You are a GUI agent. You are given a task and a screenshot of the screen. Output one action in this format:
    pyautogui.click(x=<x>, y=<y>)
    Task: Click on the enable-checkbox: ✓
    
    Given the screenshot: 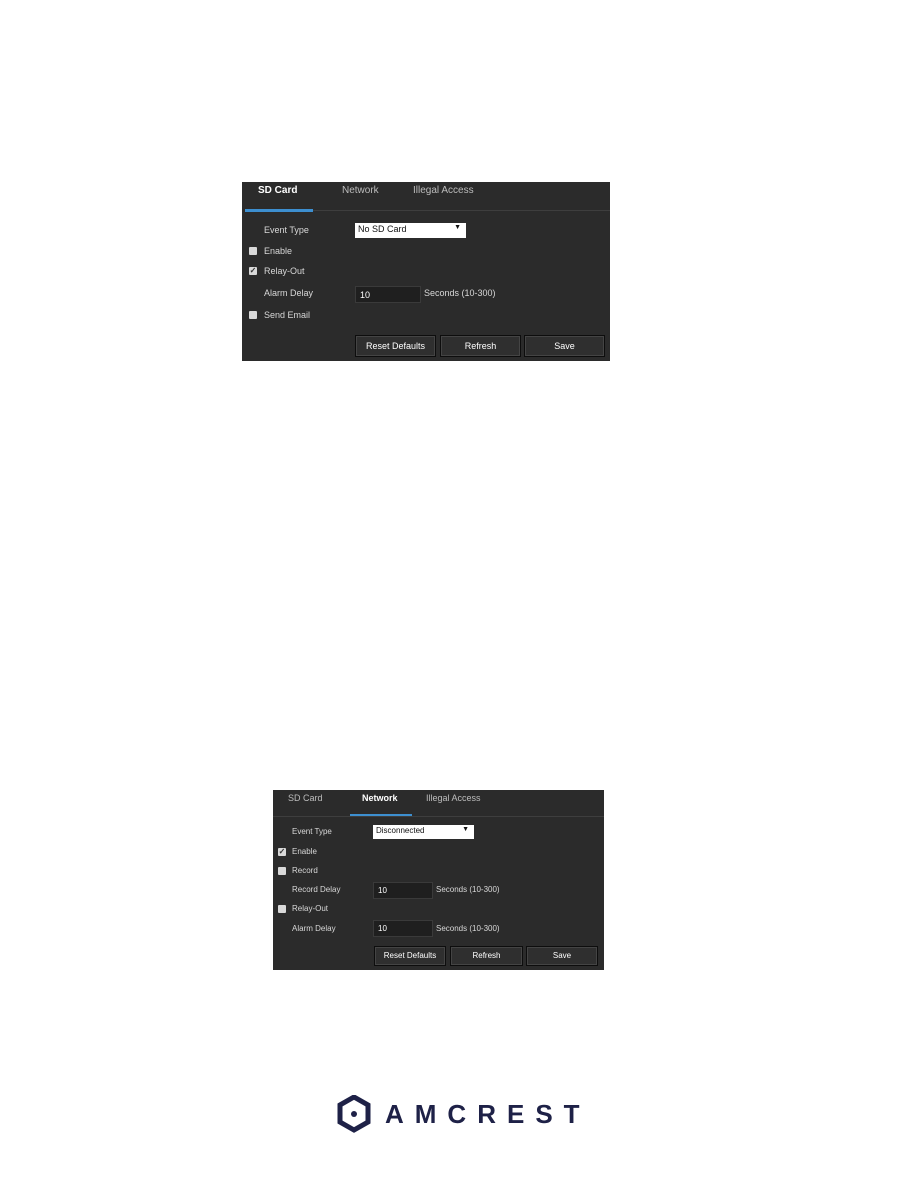 What is the action you would take?
    pyautogui.click(x=282, y=852)
    